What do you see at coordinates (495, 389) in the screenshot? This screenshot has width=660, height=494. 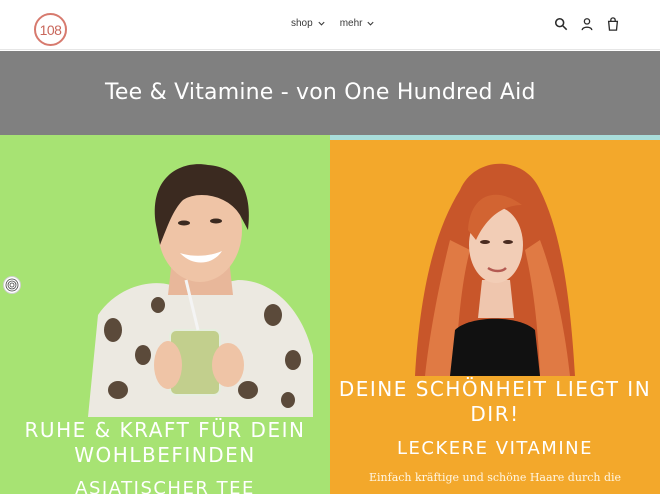 I see `vitamins-heading-line1: DEINE SCHÖNHEIT LIEGT IN` at bounding box center [495, 389].